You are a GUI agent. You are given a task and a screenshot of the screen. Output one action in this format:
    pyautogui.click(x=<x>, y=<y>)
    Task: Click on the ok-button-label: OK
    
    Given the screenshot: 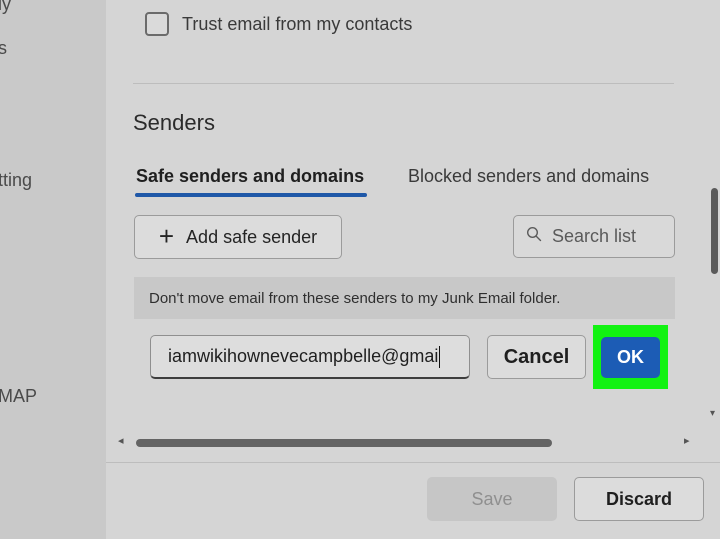 What is the action you would take?
    pyautogui.click(x=630, y=357)
    